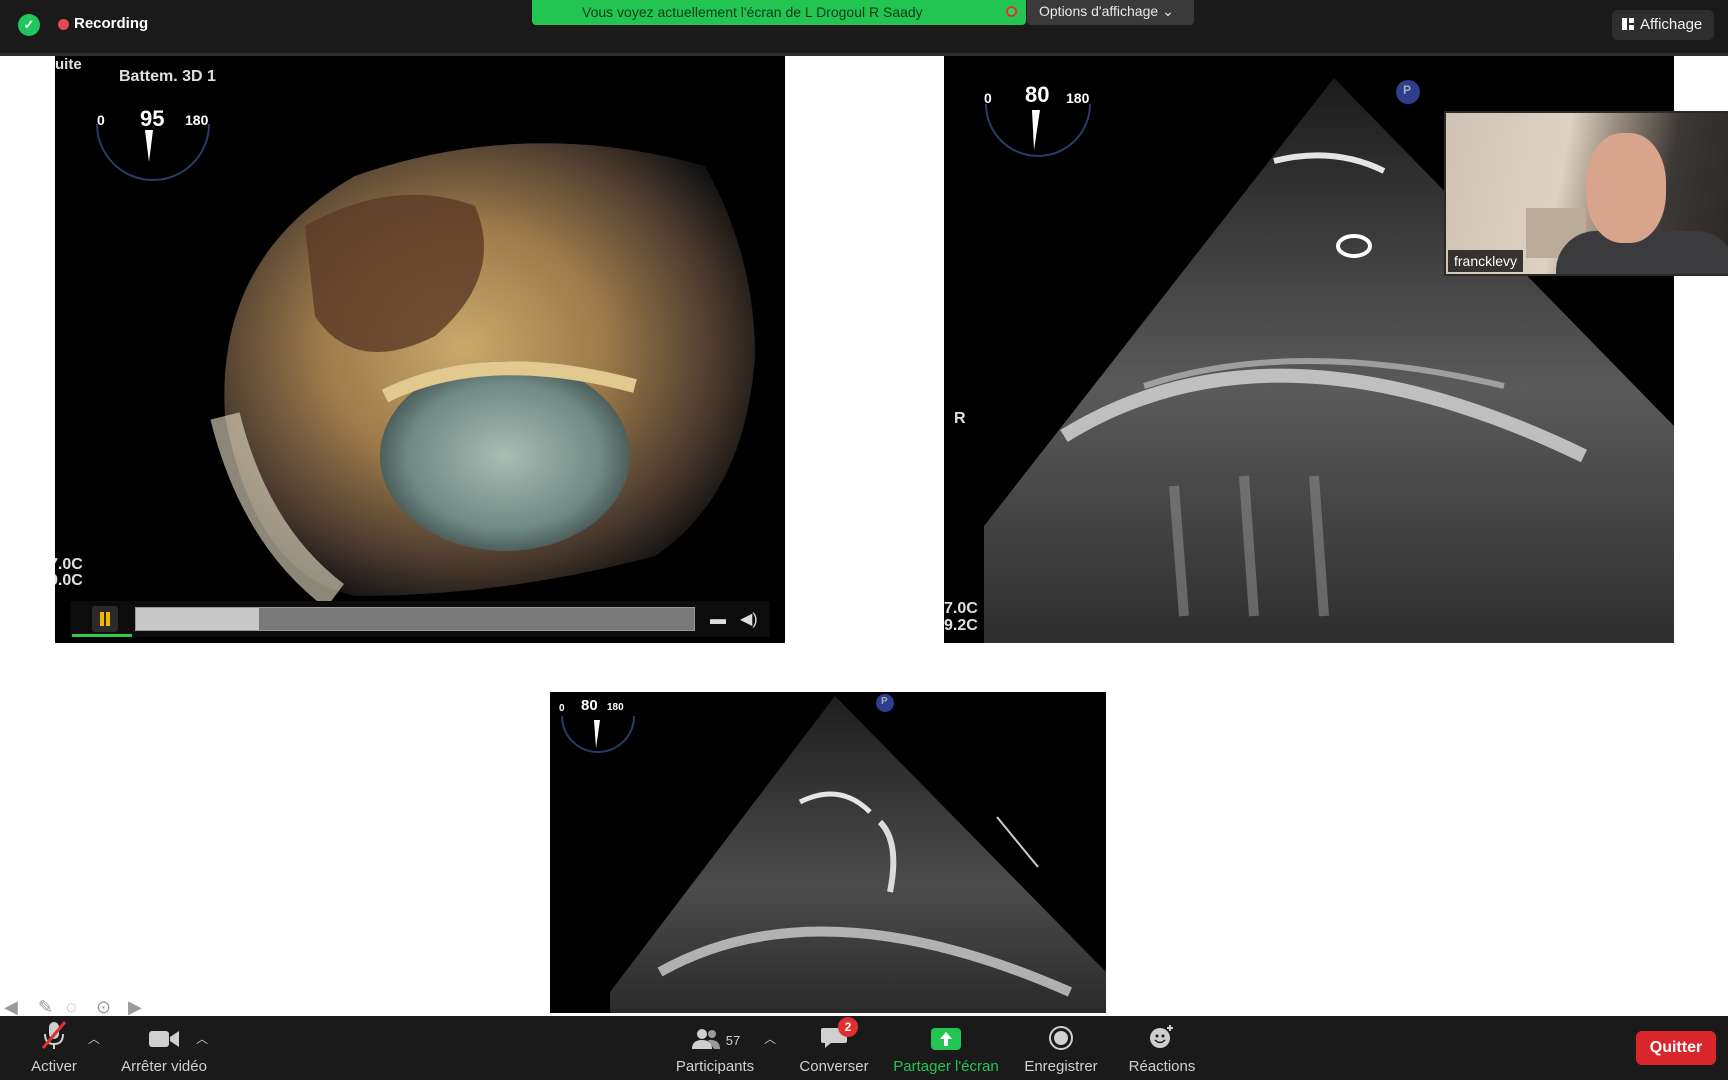 This screenshot has width=1728, height=1080. I want to click on mute-label: Activer, so click(54, 1066).